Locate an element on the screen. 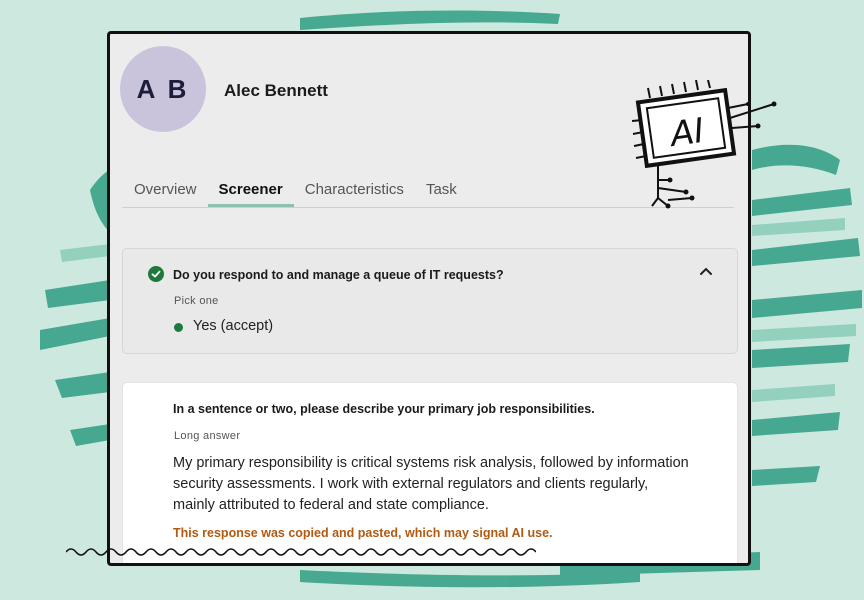 The width and height of the screenshot is (864, 600). chevron-up-icon is located at coordinates (706, 271).